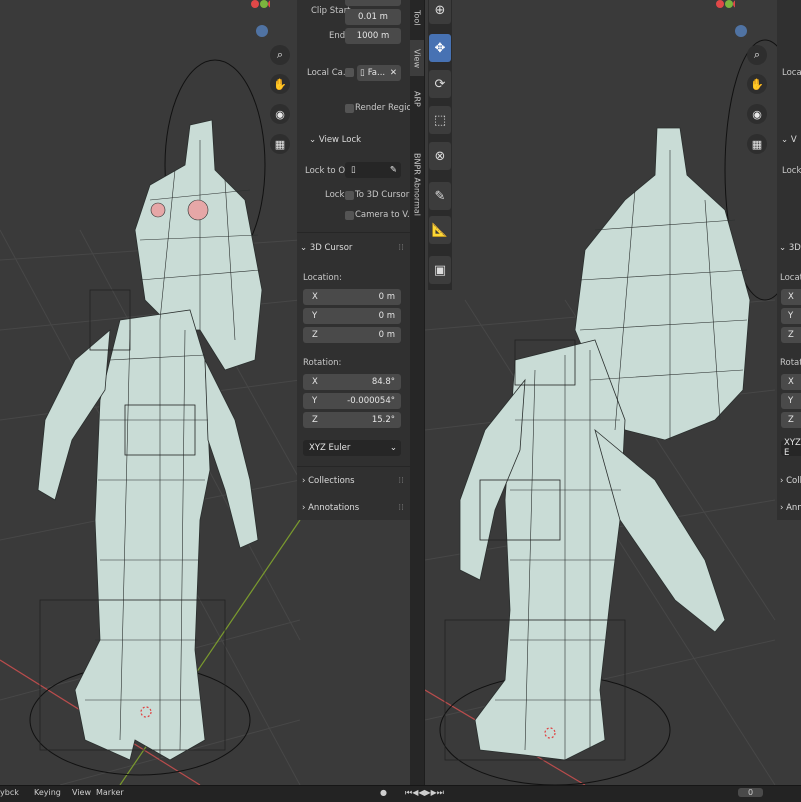  What do you see at coordinates (791, 420) in the screenshot?
I see `rotation-z-field-right: Z` at bounding box center [791, 420].